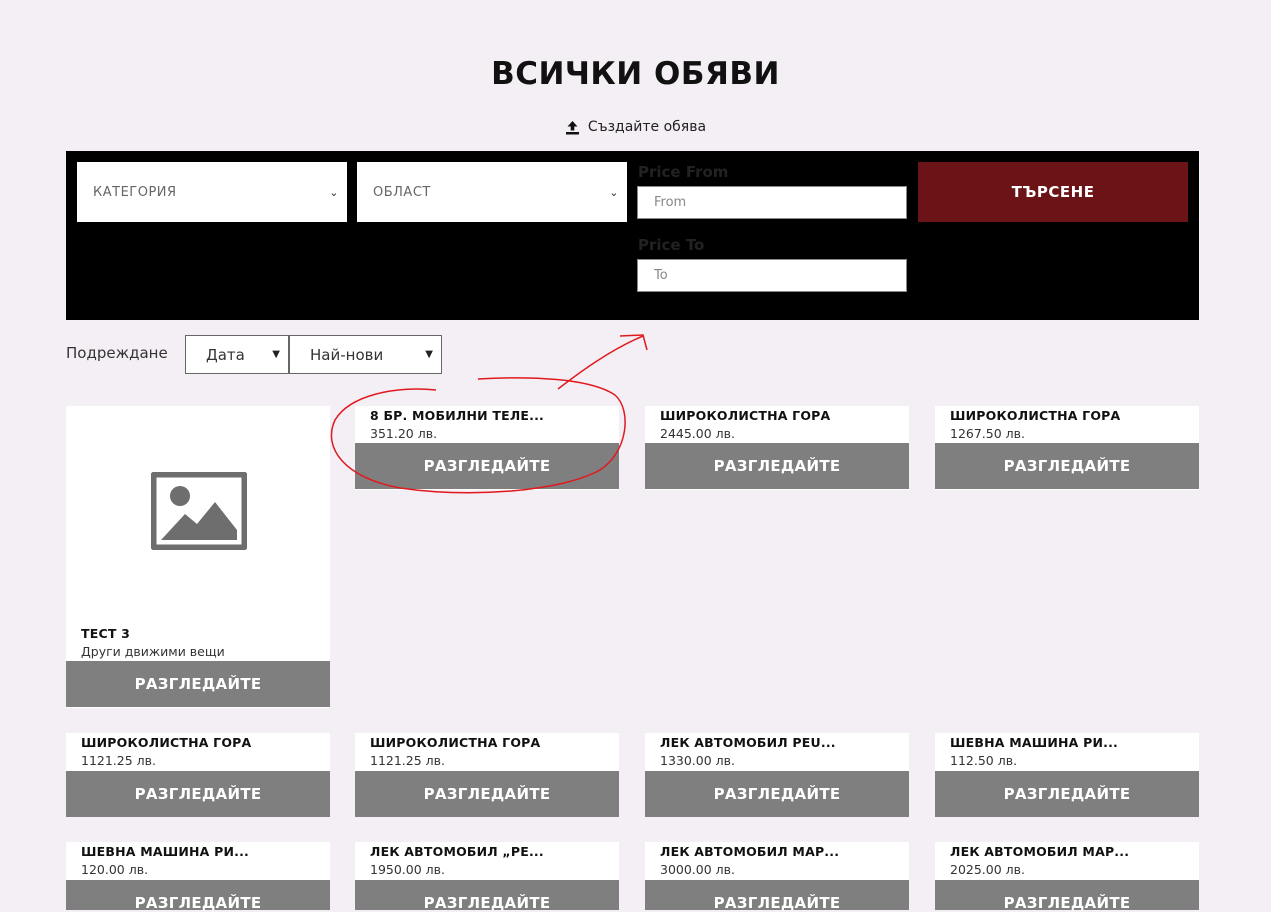 The height and width of the screenshot is (912, 1271). What do you see at coordinates (987, 433) in the screenshot?
I see `listing-price: 1267.50 лв.` at bounding box center [987, 433].